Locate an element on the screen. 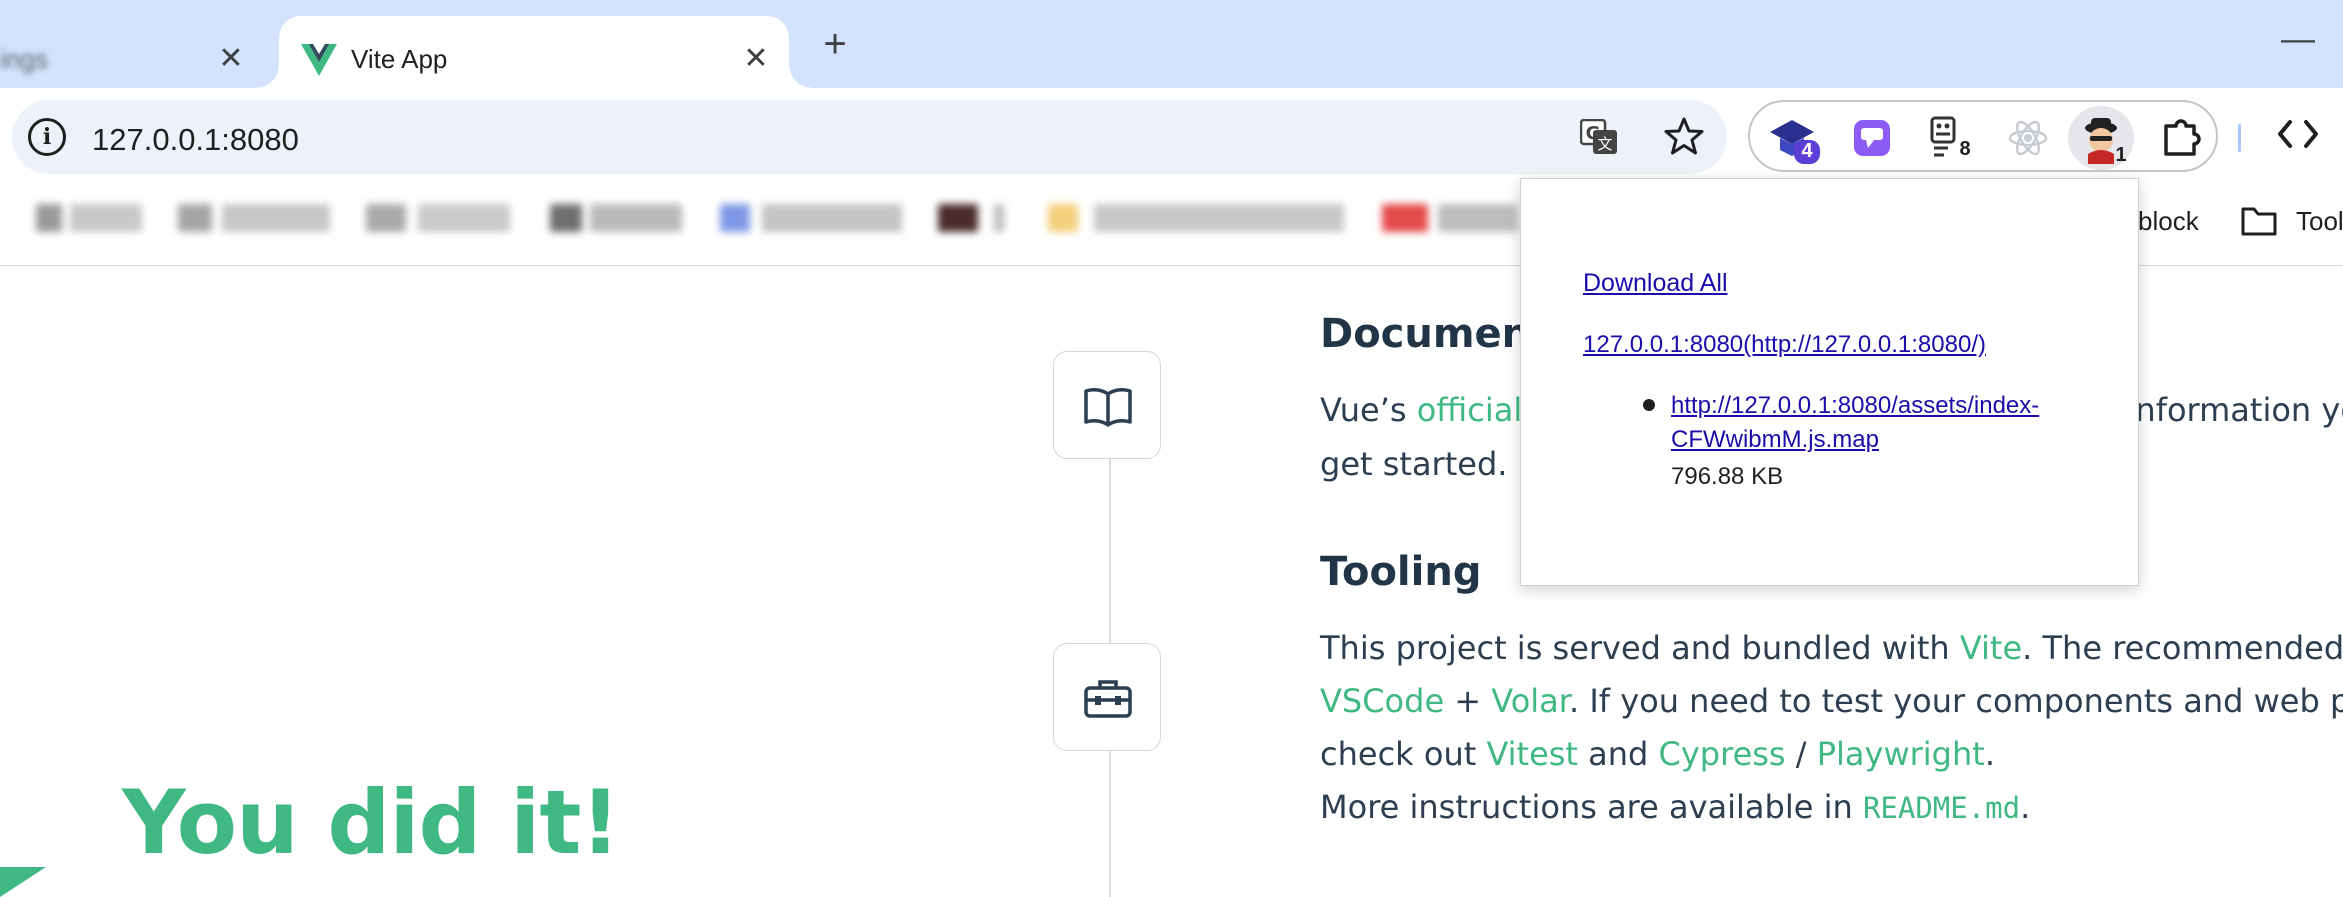 The height and width of the screenshot is (897, 2343). vscode-link: VSCode is located at coordinates (1382, 701).